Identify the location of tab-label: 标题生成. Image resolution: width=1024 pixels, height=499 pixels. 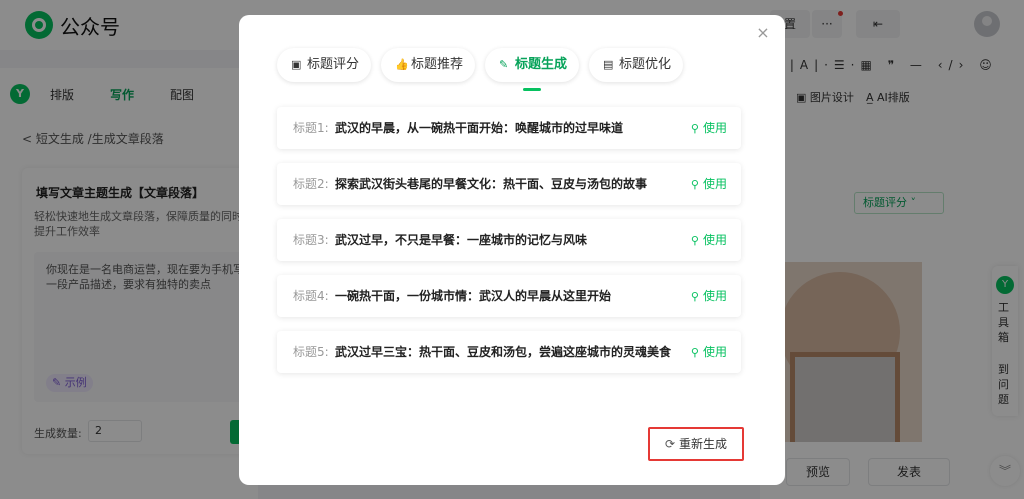
(541, 64).